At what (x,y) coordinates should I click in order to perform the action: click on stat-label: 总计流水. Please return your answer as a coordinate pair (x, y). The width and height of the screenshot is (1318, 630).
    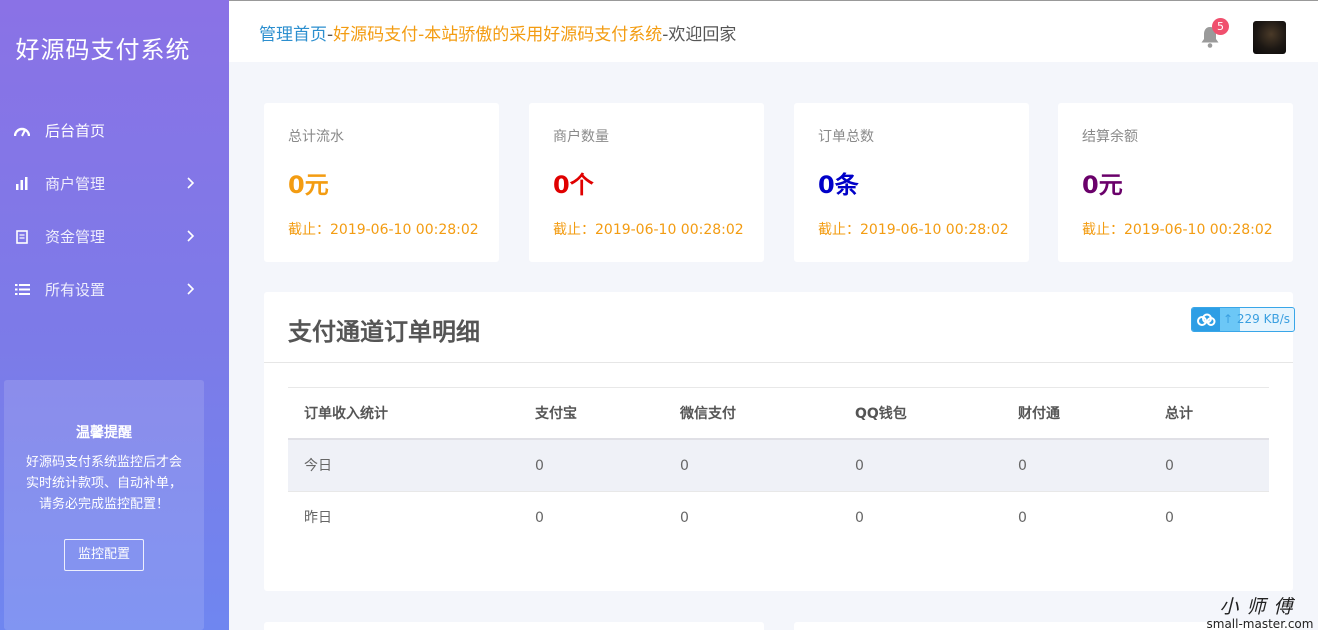
    Looking at the image, I should click on (316, 137).